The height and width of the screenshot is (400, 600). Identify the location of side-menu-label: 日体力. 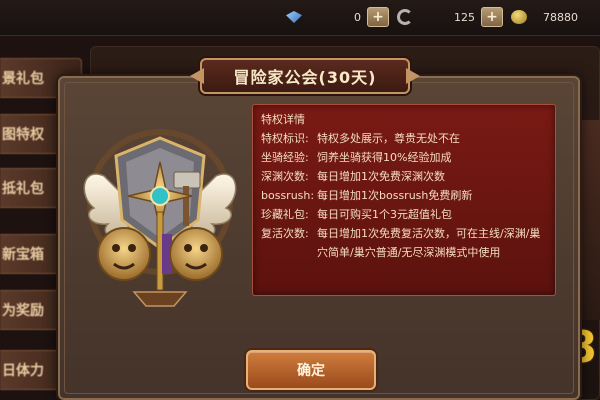
(23, 371).